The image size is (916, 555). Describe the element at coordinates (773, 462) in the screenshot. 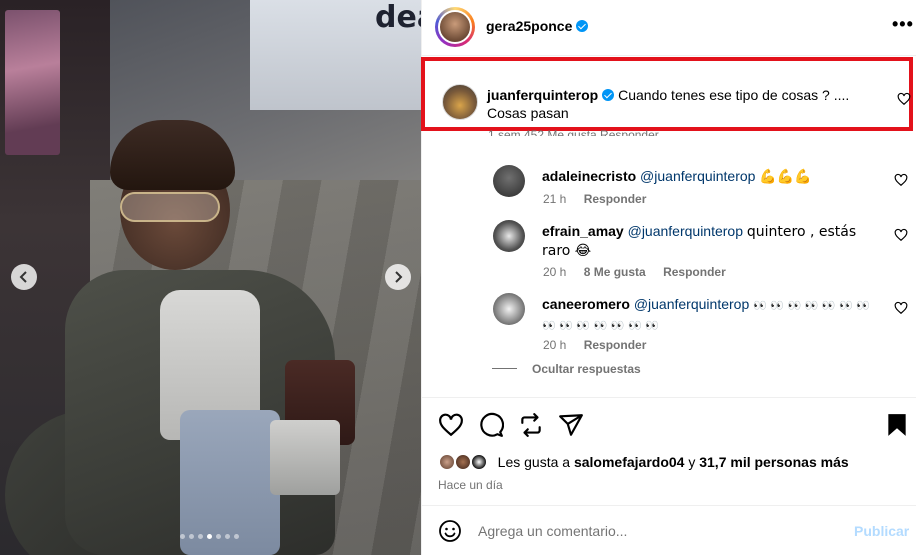

I see `likes-count-link: 31,7 mil personas más` at that location.